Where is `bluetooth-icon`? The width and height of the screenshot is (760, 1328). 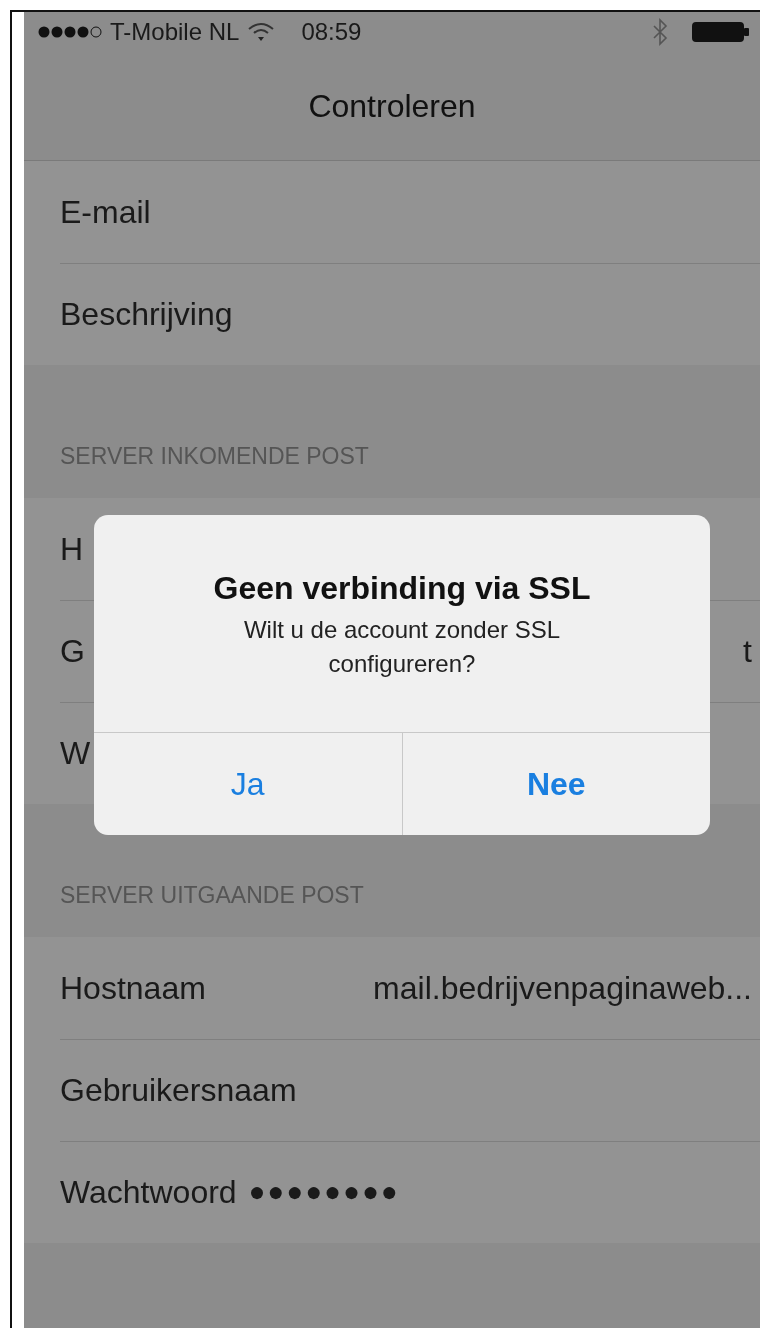 bluetooth-icon is located at coordinates (660, 32).